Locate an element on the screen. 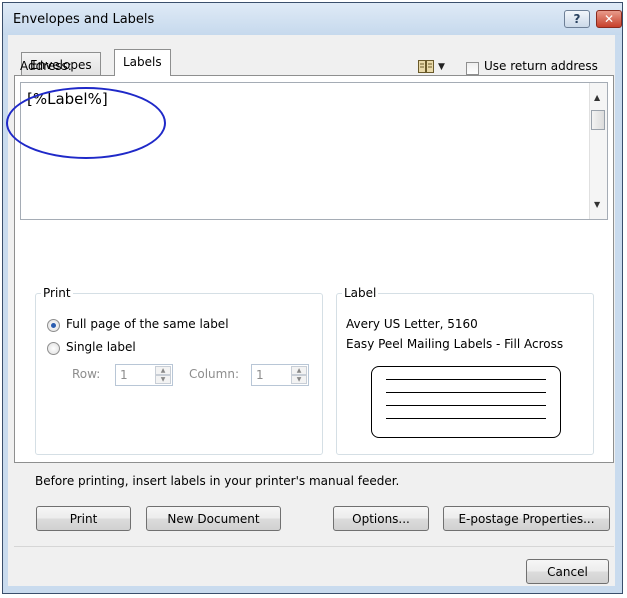  cancel-button: Cancel is located at coordinates (567, 571).